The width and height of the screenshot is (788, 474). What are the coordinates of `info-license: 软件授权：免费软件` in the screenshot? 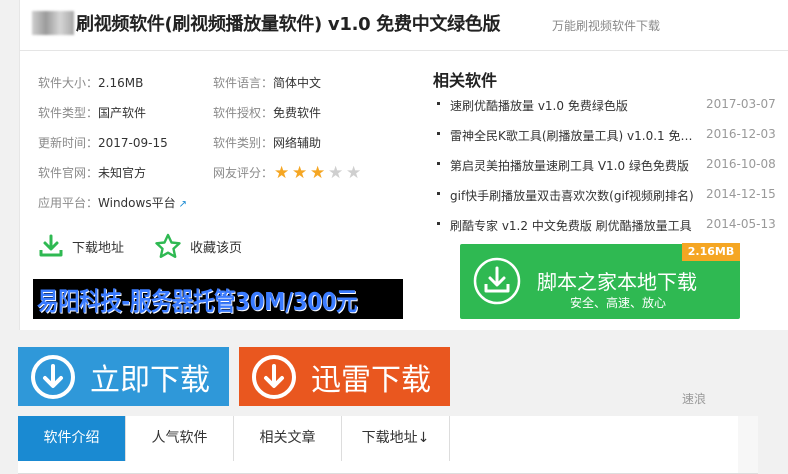 It's located at (267, 112).